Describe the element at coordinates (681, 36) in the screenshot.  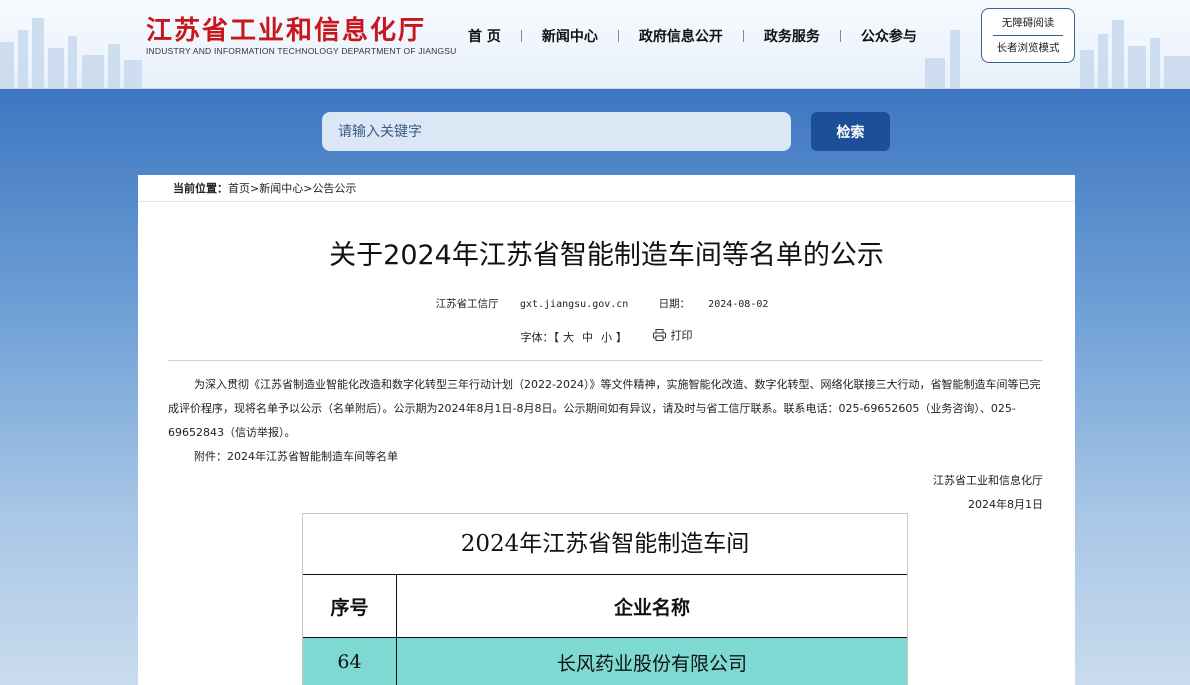
I see `nav-item-gov-info: 政府信息公开` at that location.